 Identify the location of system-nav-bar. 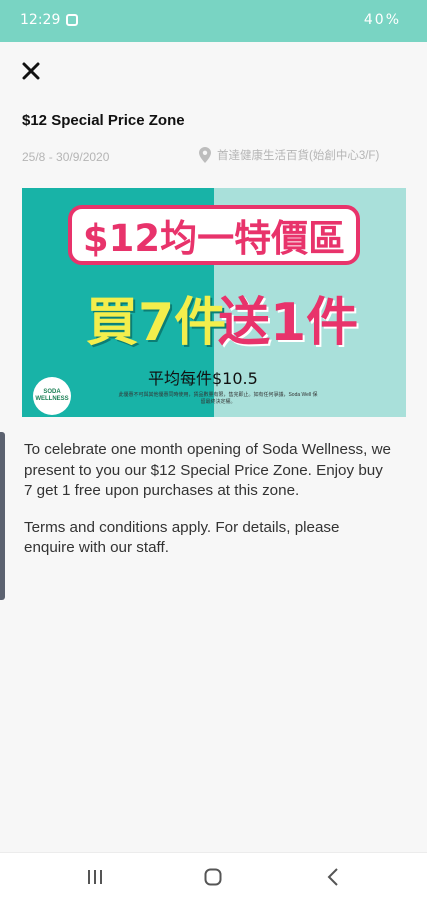
(213, 876).